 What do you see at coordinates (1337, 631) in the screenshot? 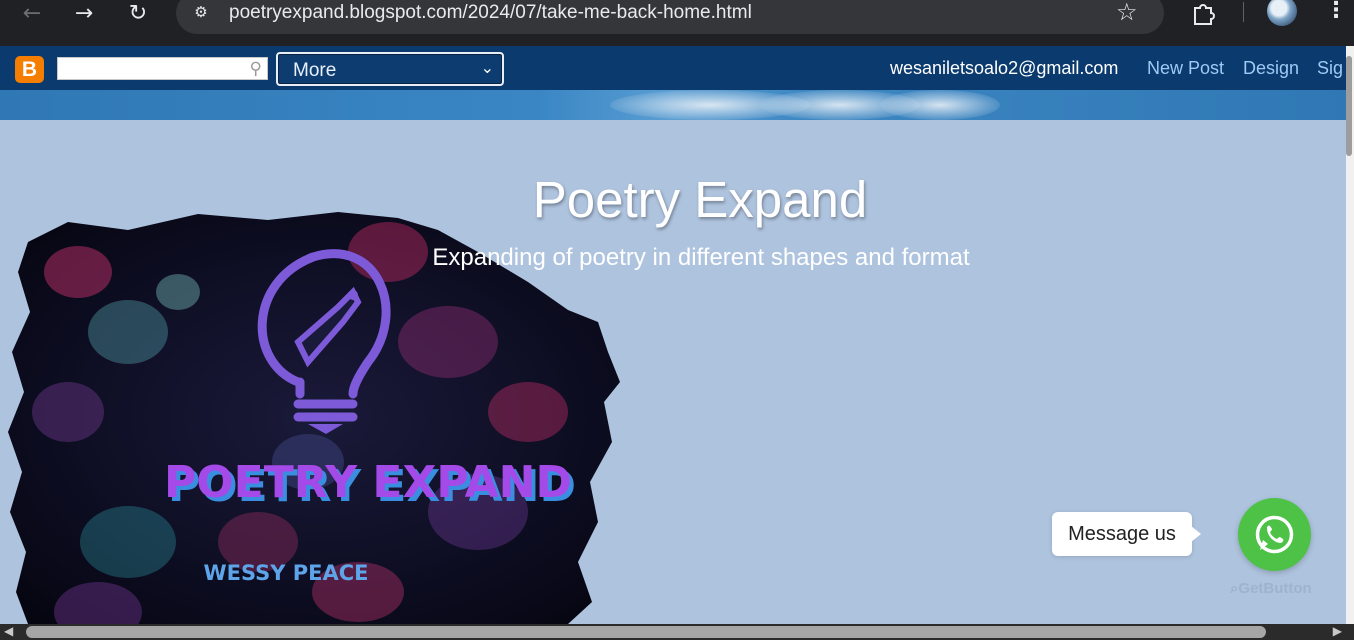
I see `scroll-right-icon: ▶` at bounding box center [1337, 631].